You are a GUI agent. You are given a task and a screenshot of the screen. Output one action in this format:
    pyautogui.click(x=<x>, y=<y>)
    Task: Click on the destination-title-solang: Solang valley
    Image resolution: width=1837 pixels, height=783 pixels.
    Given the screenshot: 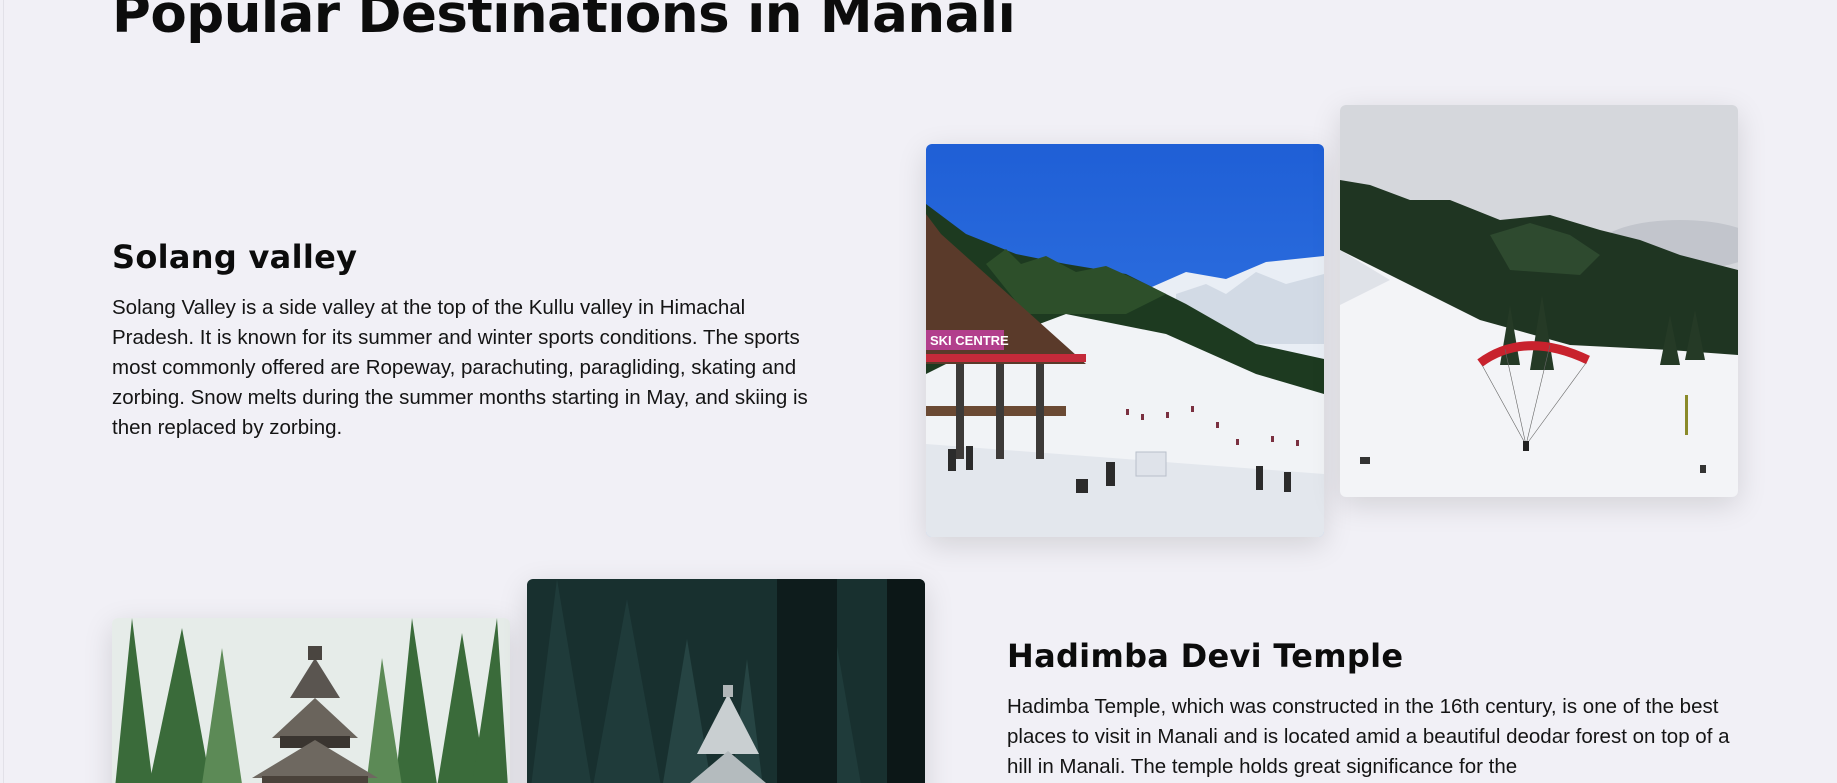 What is the action you would take?
    pyautogui.click(x=235, y=257)
    